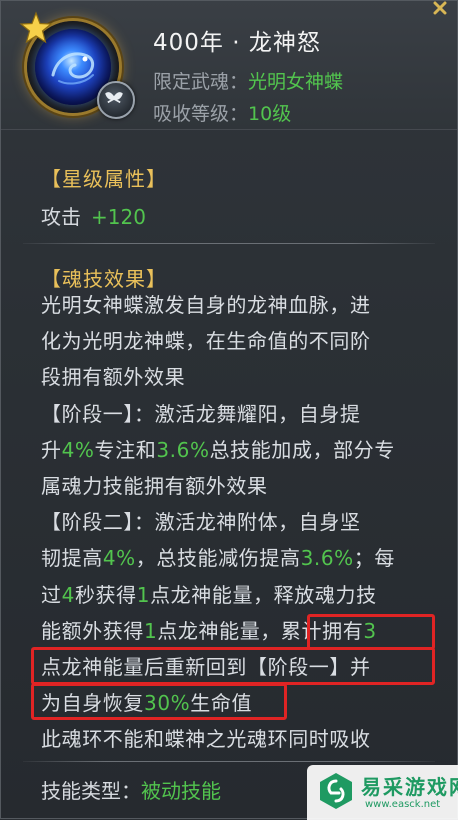  What do you see at coordinates (302, 450) in the screenshot?
I see `skill-text: 总技能加成，部分专` at bounding box center [302, 450].